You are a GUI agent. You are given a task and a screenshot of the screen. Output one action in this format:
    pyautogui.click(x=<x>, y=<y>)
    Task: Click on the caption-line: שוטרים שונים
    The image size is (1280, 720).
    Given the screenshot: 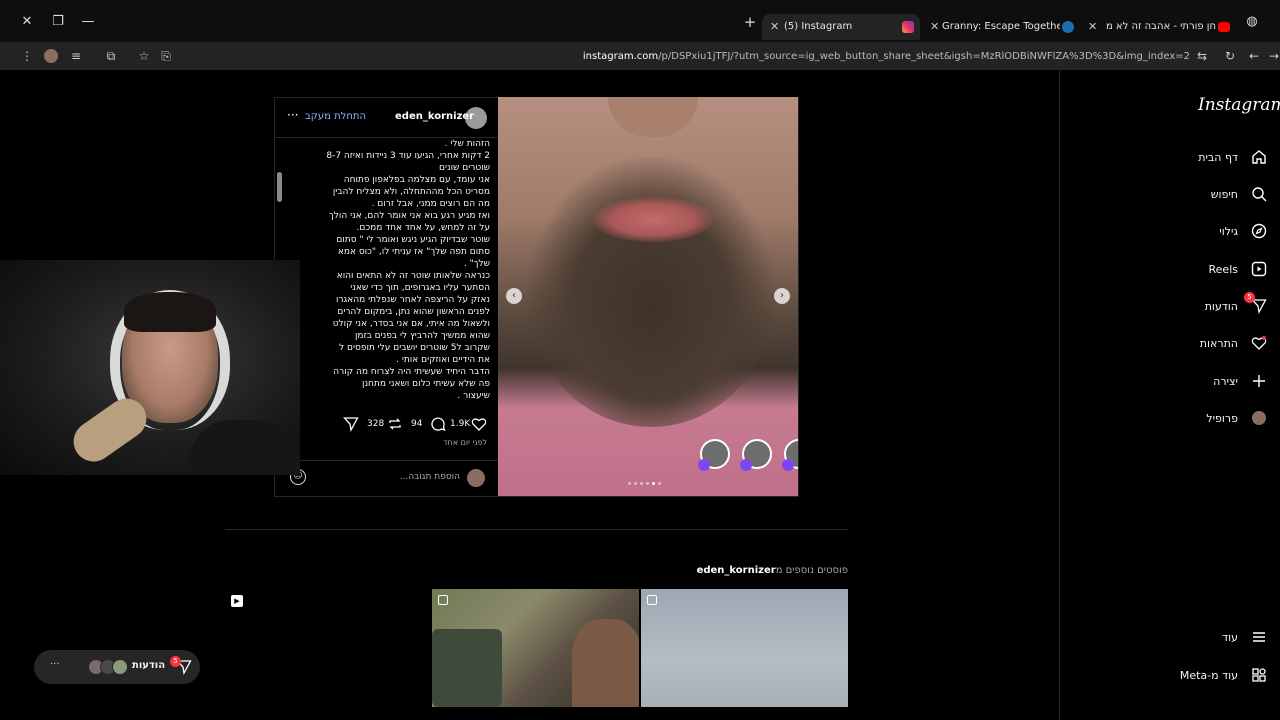 What is the action you would take?
    pyautogui.click(x=464, y=168)
    